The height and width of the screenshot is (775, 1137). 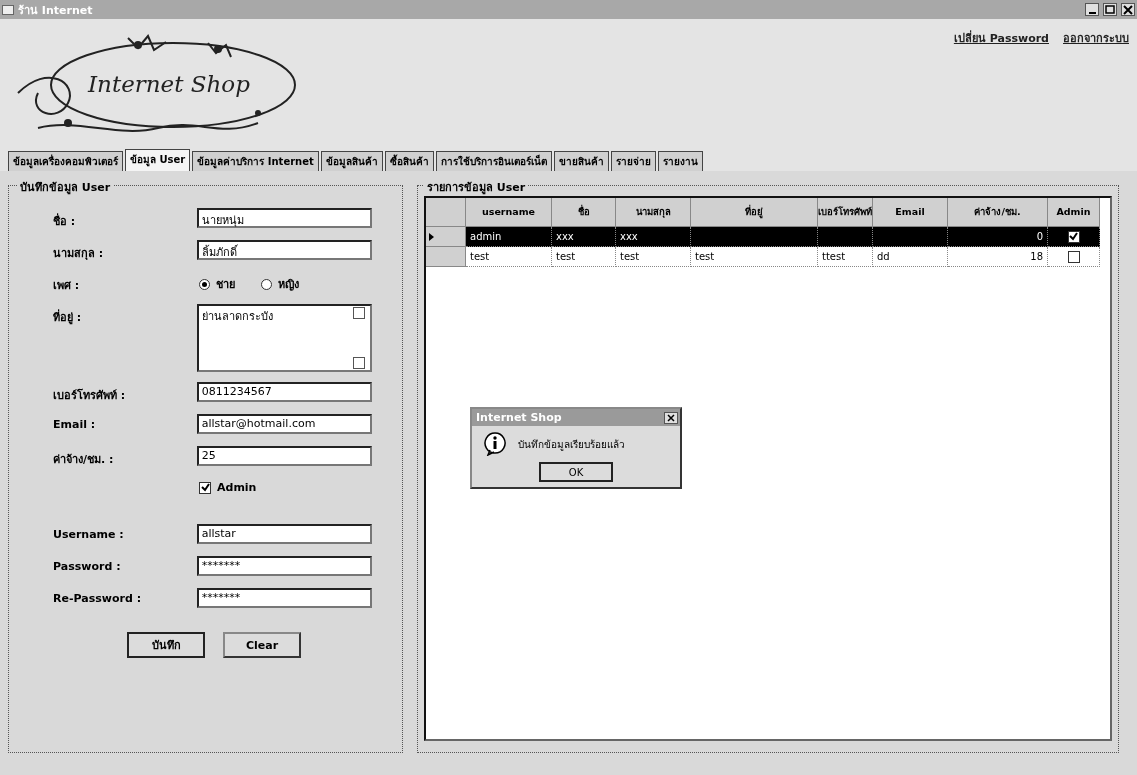 I want to click on table-cell, so click(x=845, y=237).